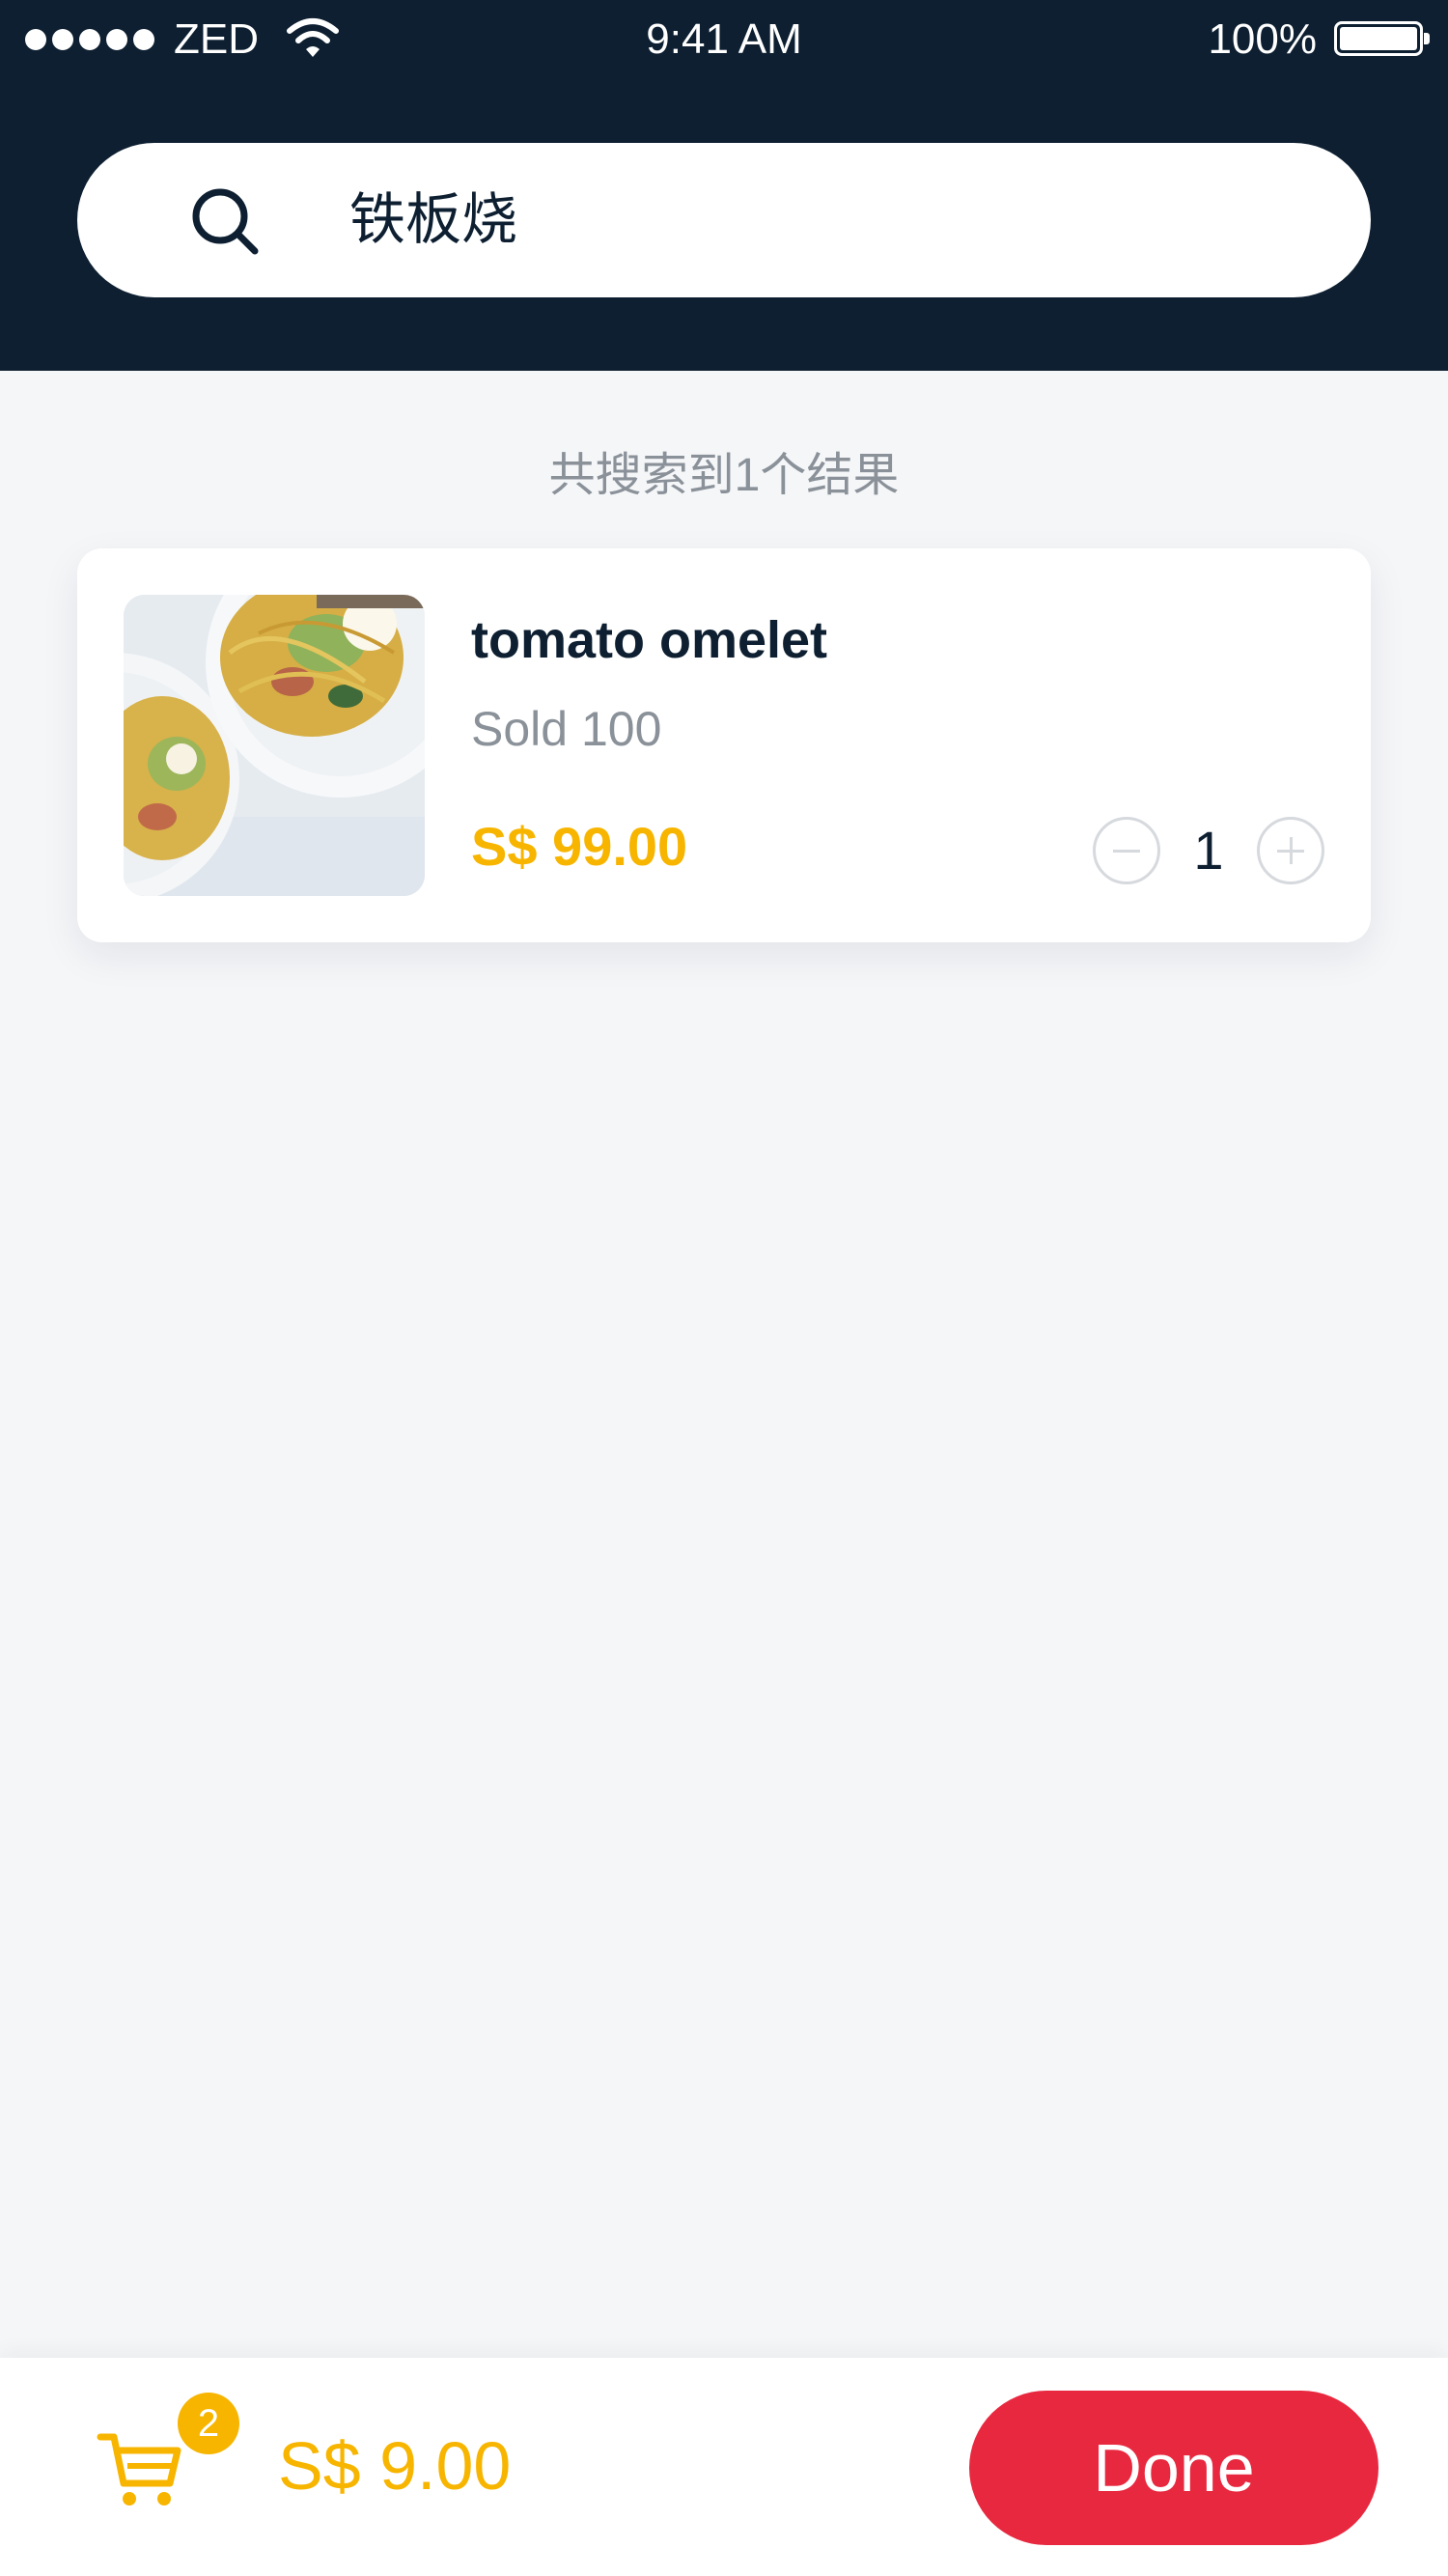 The height and width of the screenshot is (2576, 1448). Describe the element at coordinates (433, 220) in the screenshot. I see `search-input: 铁板烧` at that location.